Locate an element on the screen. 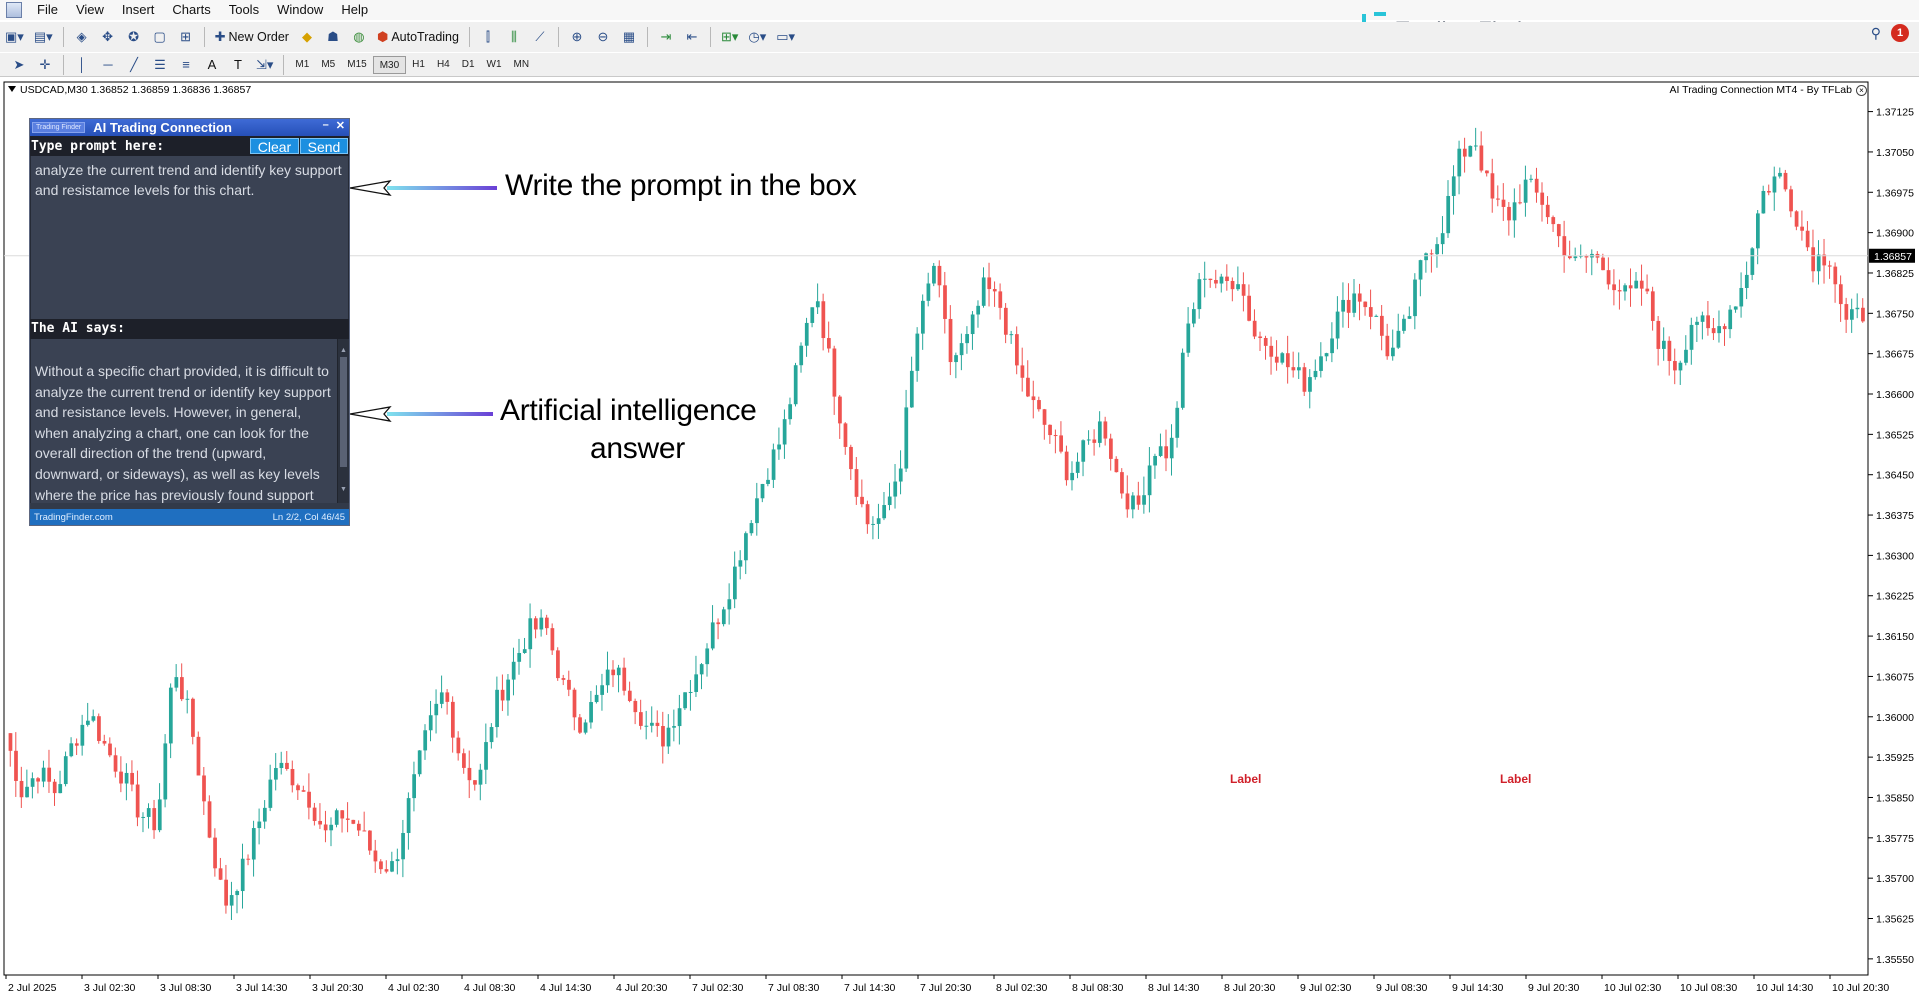 Image resolution: width=1919 pixels, height=996 pixels. bar-chart-icon: ⫿ is located at coordinates (488, 37).